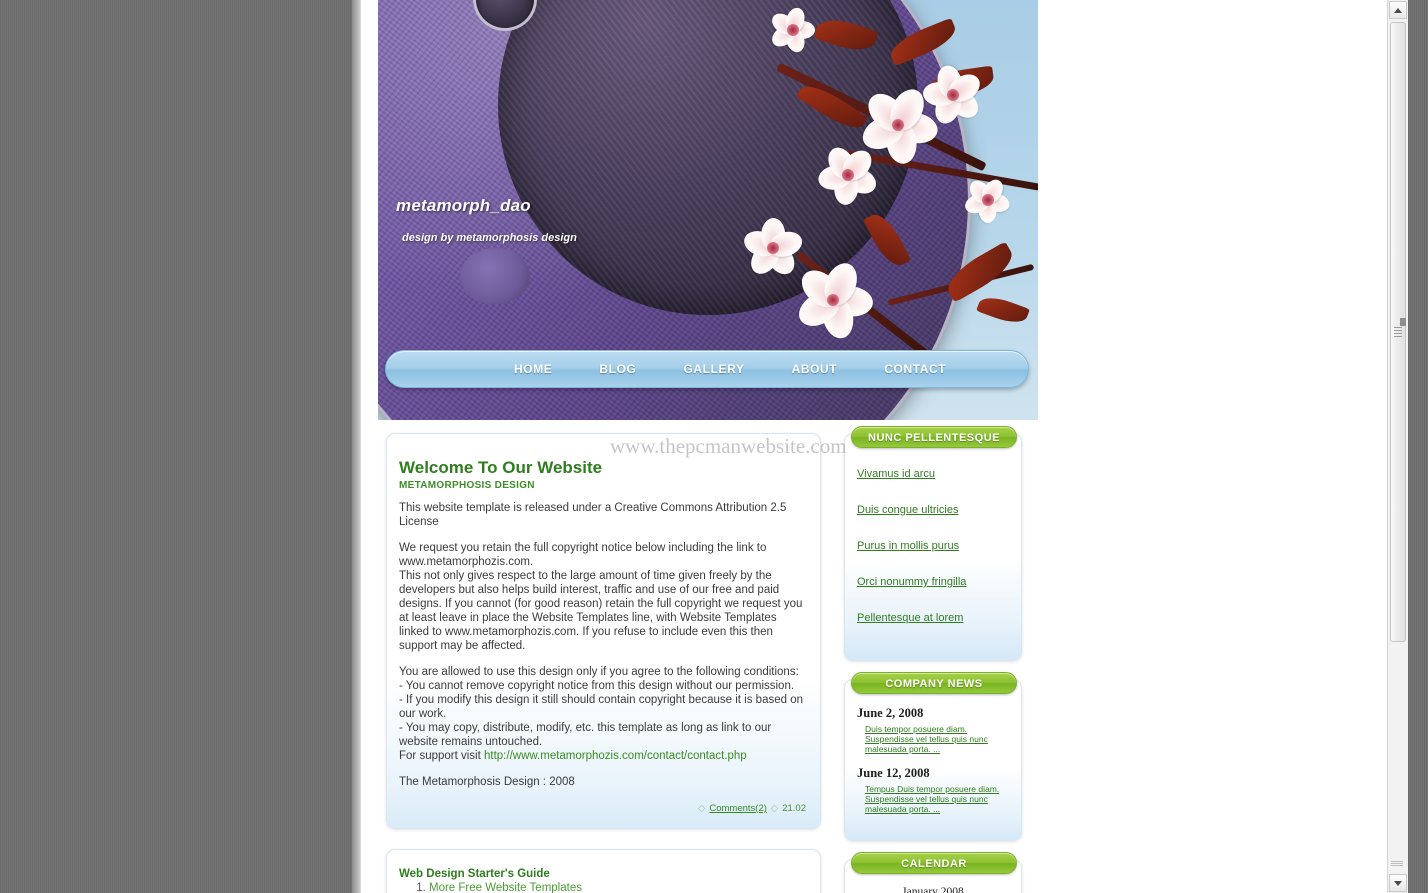 The width and height of the screenshot is (1428, 893). What do you see at coordinates (356, 446) in the screenshot?
I see `window-left-edge` at bounding box center [356, 446].